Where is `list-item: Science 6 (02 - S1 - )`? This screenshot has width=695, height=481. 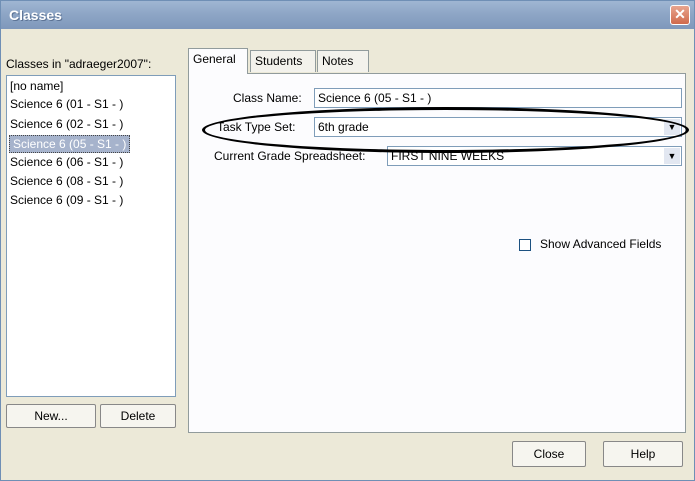 list-item: Science 6 (02 - S1 - ) is located at coordinates (66, 124).